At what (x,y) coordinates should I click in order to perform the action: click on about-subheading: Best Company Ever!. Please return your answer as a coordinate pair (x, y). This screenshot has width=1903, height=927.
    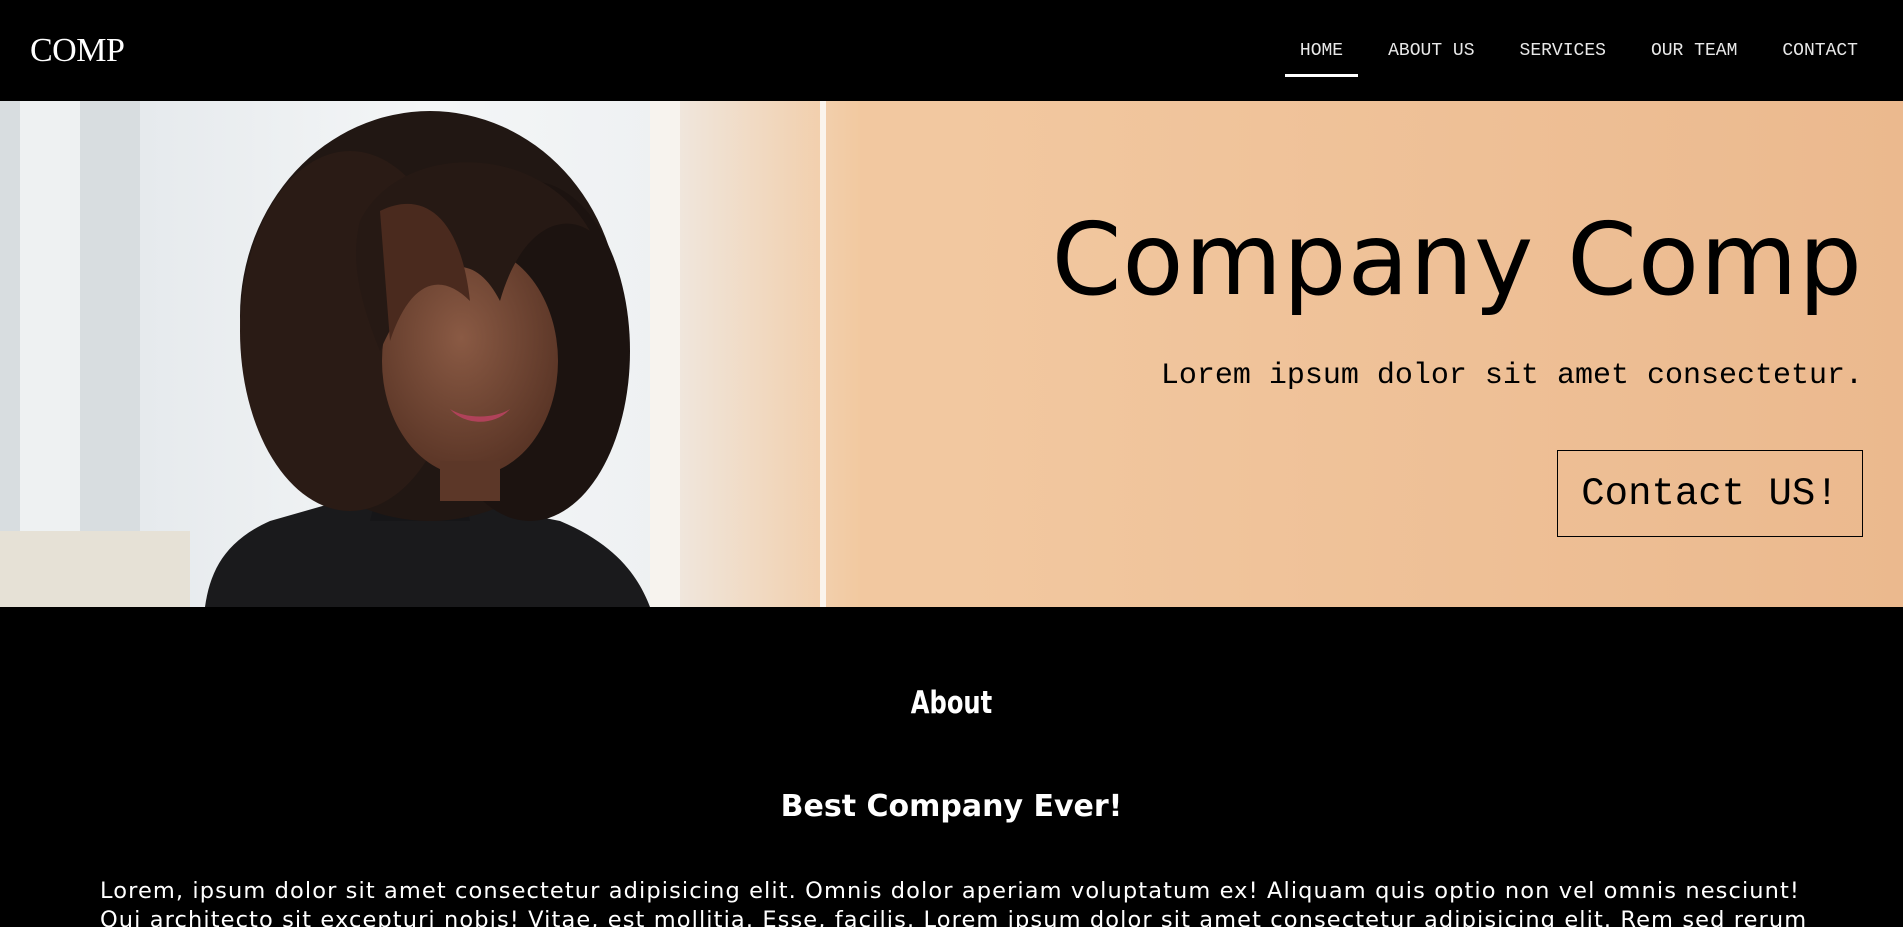
    Looking at the image, I should click on (951, 806).